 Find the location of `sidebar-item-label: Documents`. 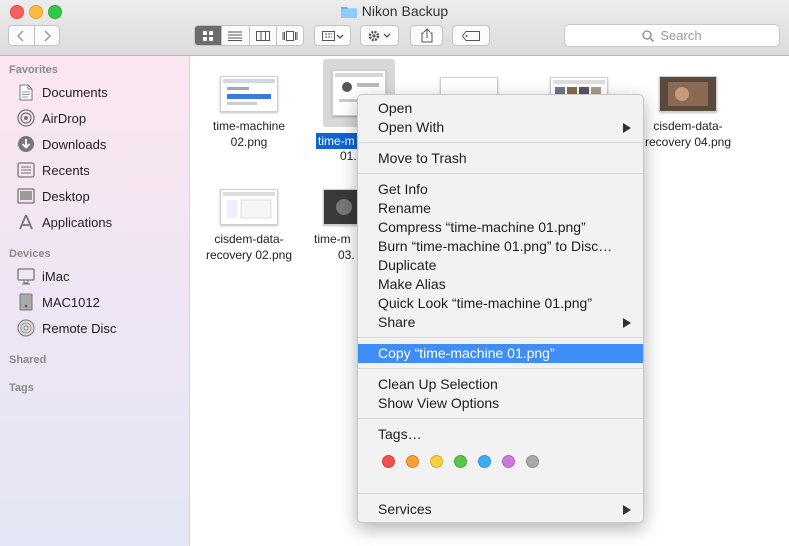

sidebar-item-label: Documents is located at coordinates (75, 92).